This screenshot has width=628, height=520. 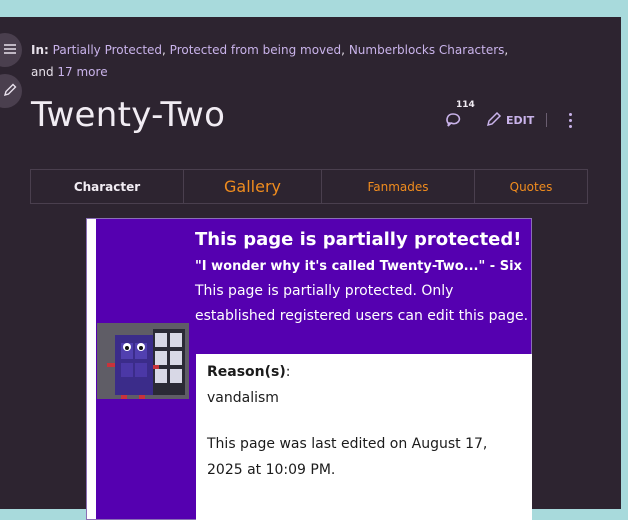 What do you see at coordinates (107, 186) in the screenshot?
I see `tab-character: Character` at bounding box center [107, 186].